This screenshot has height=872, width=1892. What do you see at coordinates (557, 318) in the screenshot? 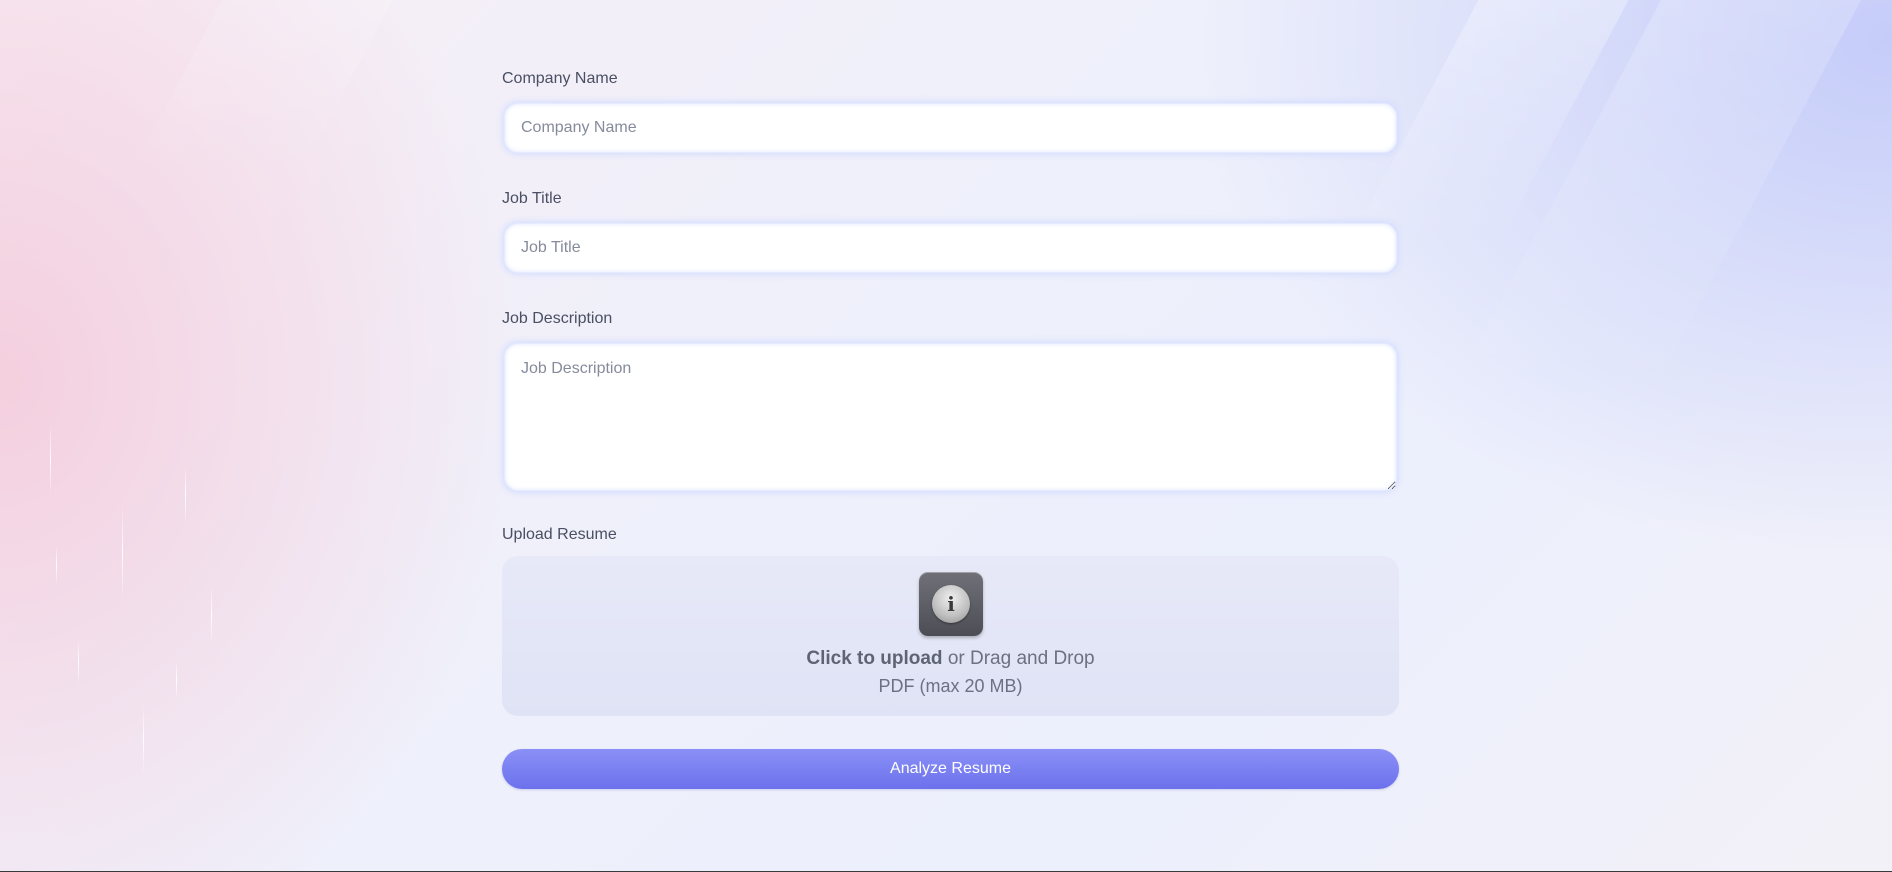
I see `job-description-label: Job Description` at bounding box center [557, 318].